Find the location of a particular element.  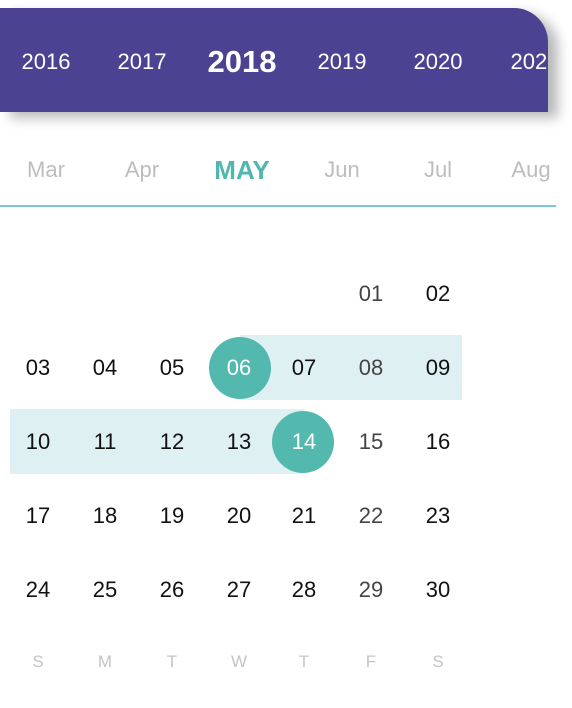

weekday-label: F is located at coordinates (371, 661).